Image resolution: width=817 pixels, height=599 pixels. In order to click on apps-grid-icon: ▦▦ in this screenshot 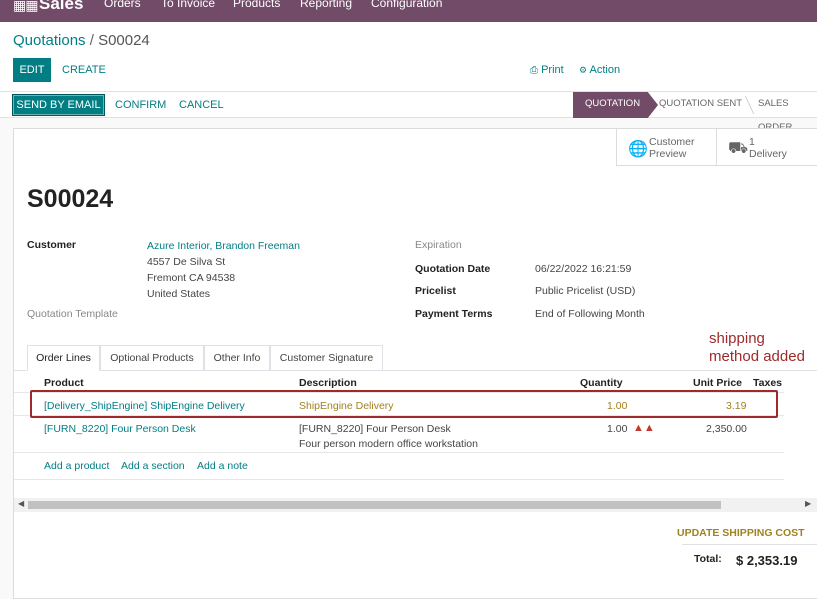, I will do `click(25, 7)`.